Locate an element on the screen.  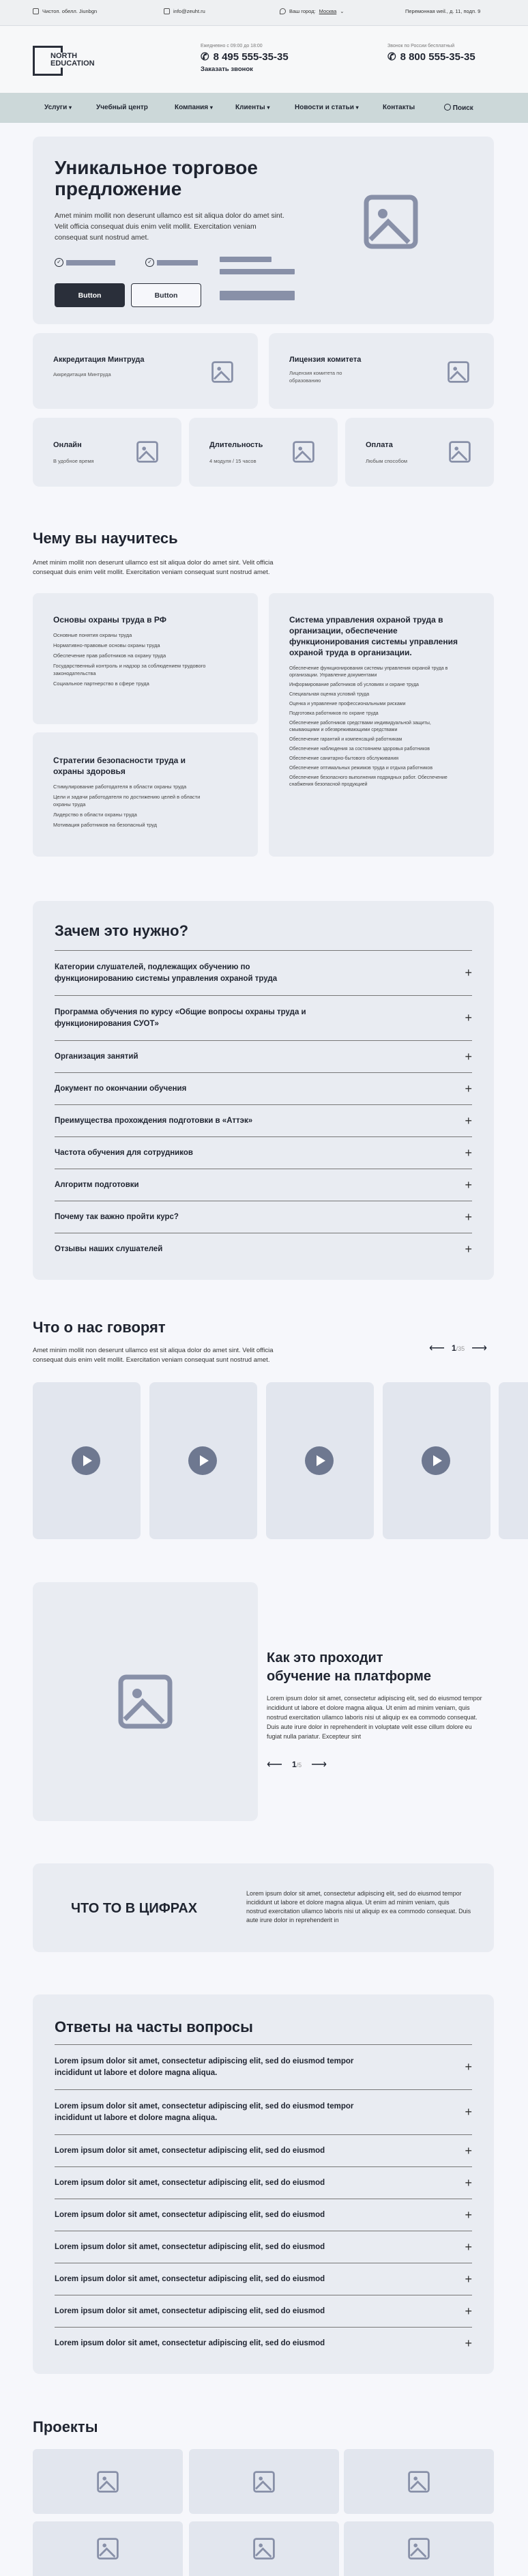
email-item: info@zeuht.ru is located at coordinates (184, 11).